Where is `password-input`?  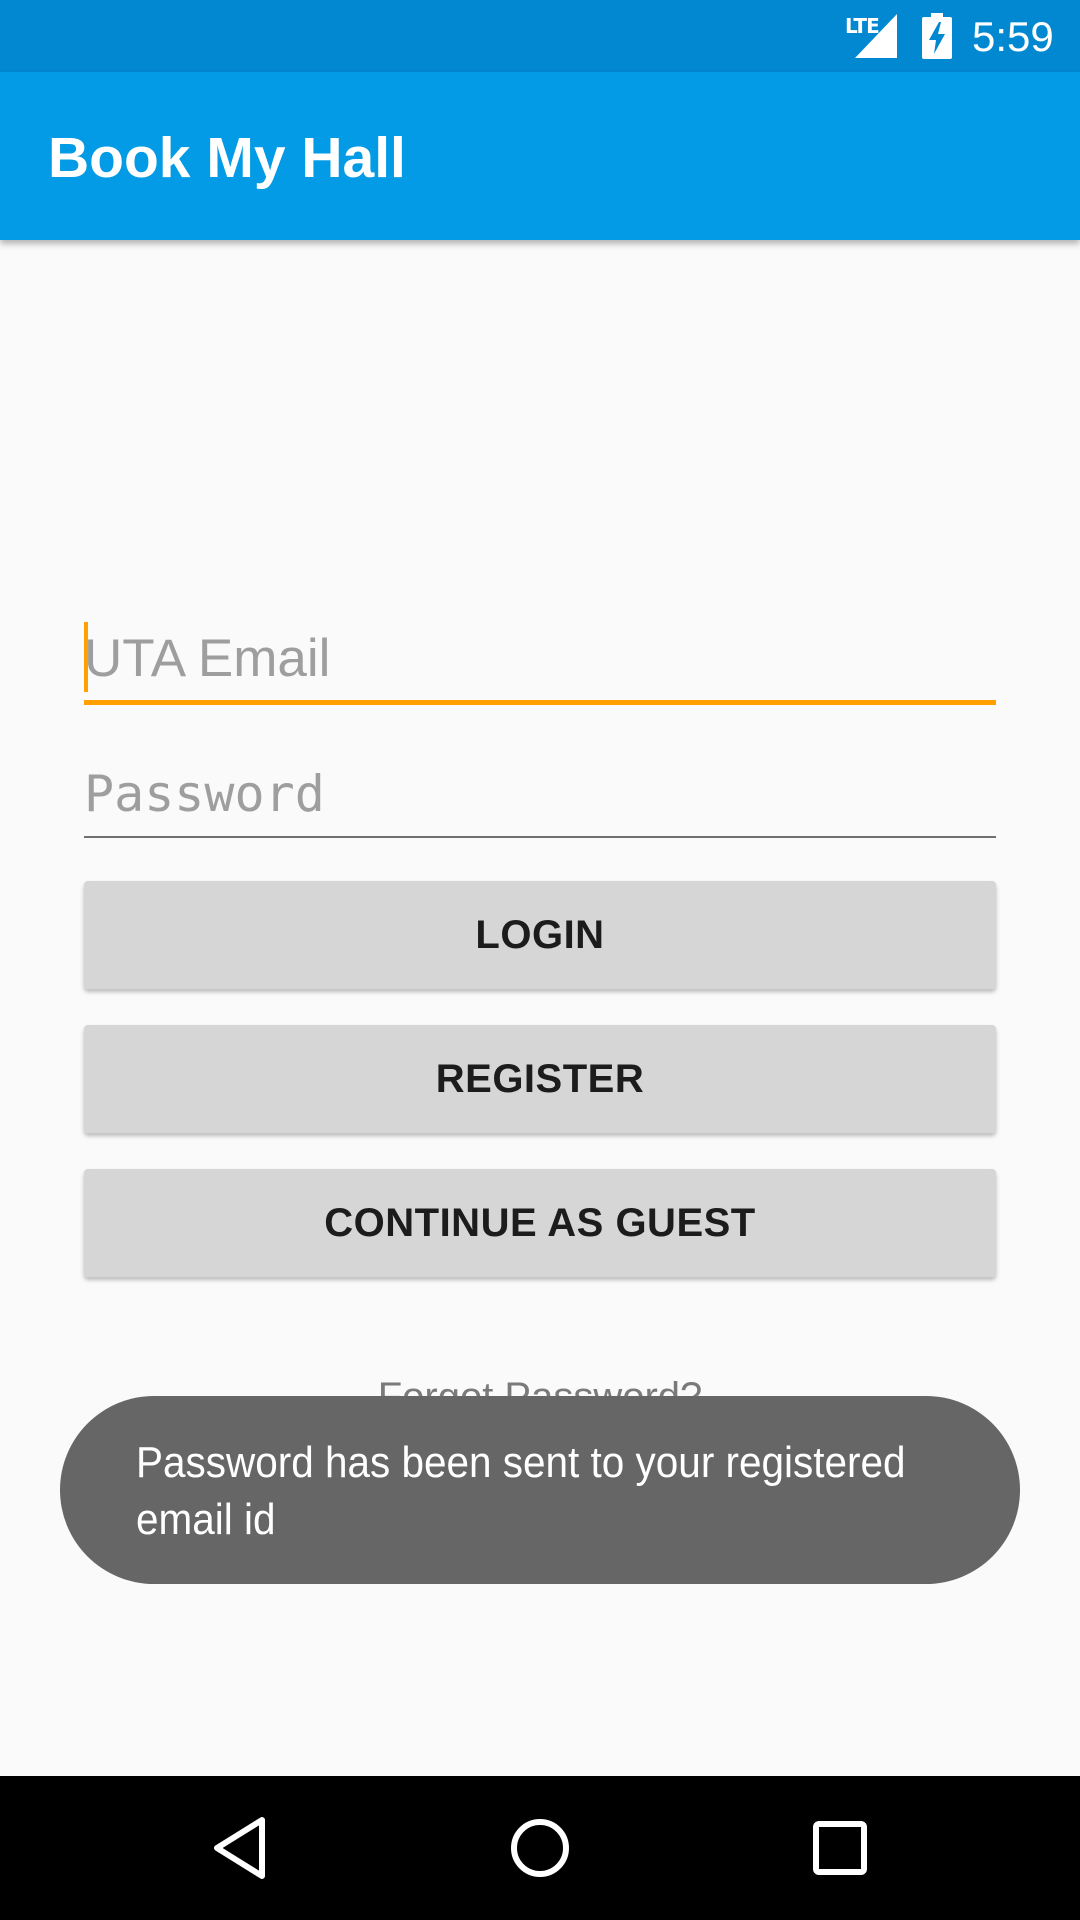
password-input is located at coordinates (540, 794).